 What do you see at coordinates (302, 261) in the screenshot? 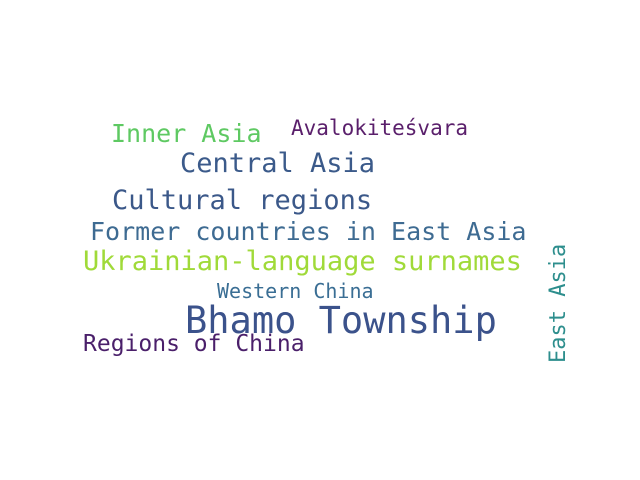
I see `word-ukrainian-language-surnames: Ukrainian-language surnames` at bounding box center [302, 261].